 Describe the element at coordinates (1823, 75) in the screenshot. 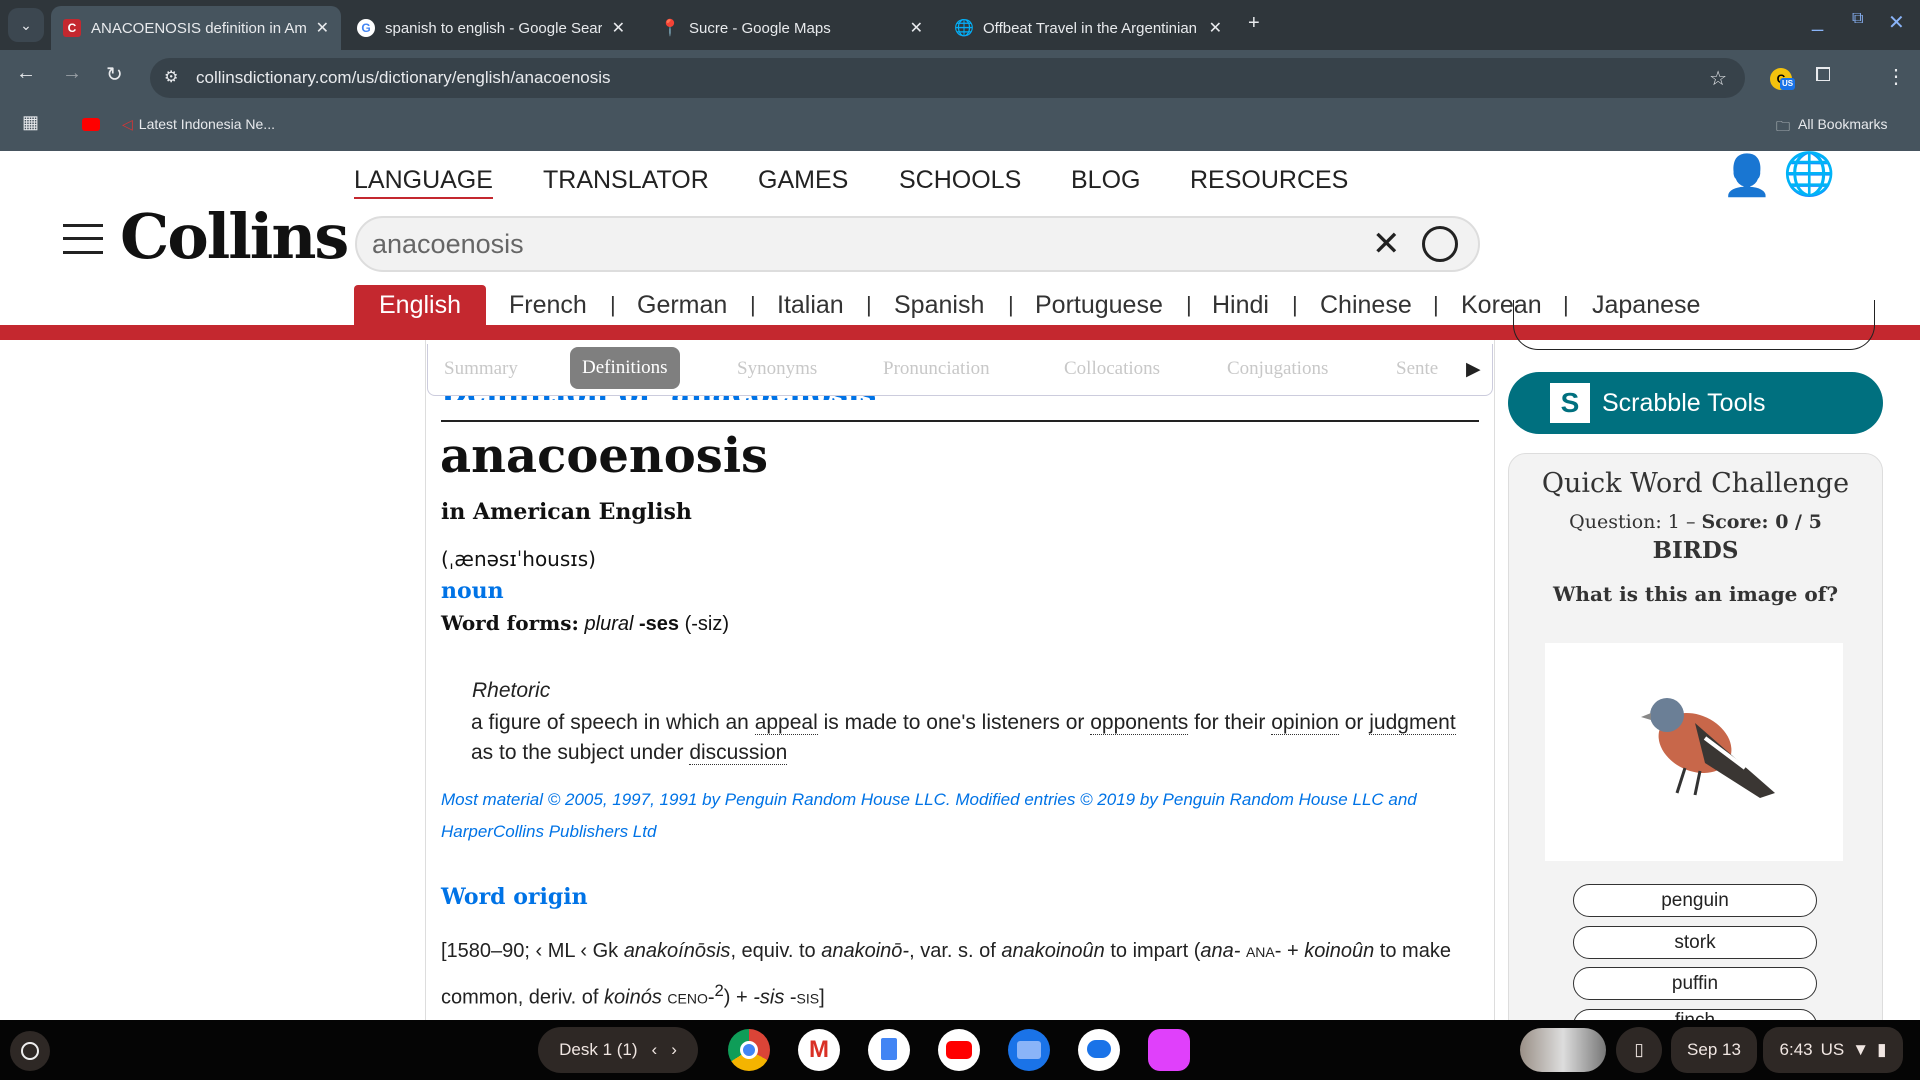

I see `extensions-puzzle-icon: ⧠` at that location.